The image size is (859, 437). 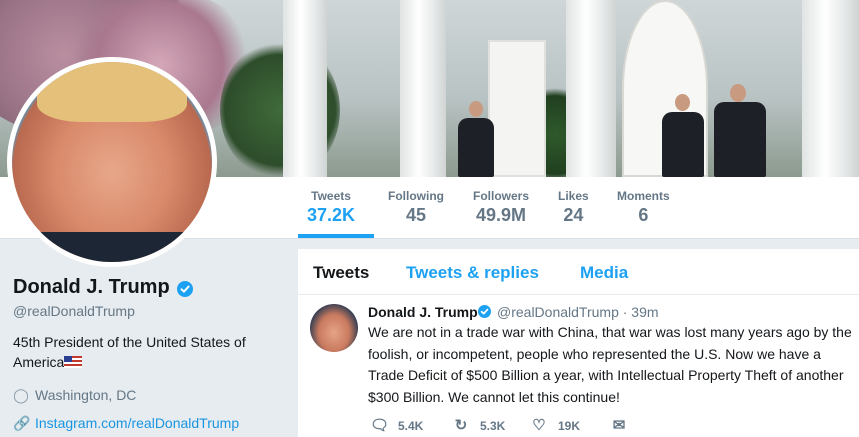 I want to click on tab-tweets: Tweets, so click(x=341, y=273).